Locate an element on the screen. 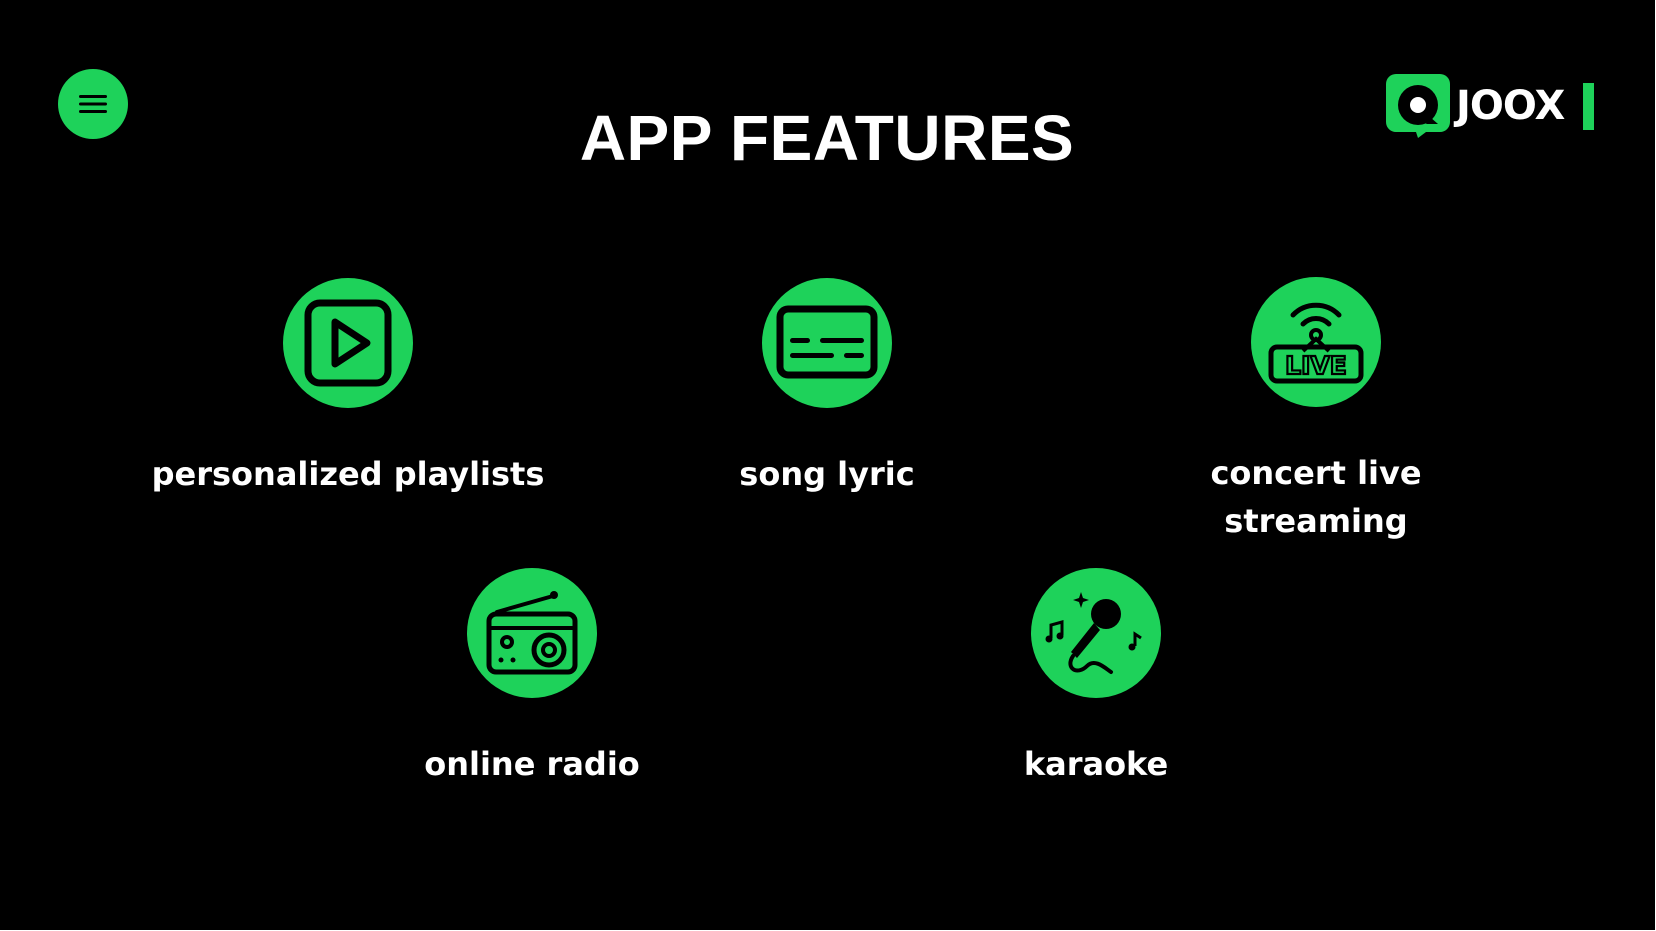 The height and width of the screenshot is (931, 1656). microphone-icon is located at coordinates (1093, 633).